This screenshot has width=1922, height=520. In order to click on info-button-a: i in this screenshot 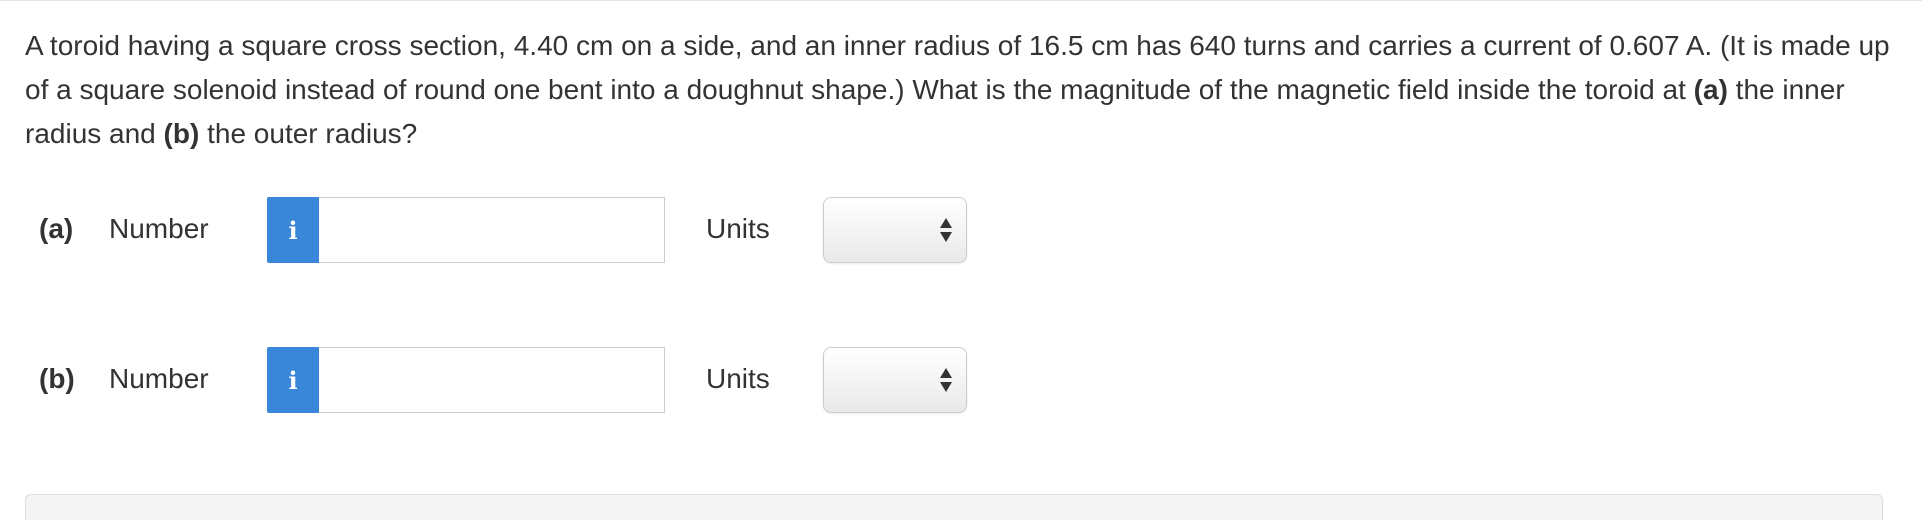, I will do `click(293, 230)`.